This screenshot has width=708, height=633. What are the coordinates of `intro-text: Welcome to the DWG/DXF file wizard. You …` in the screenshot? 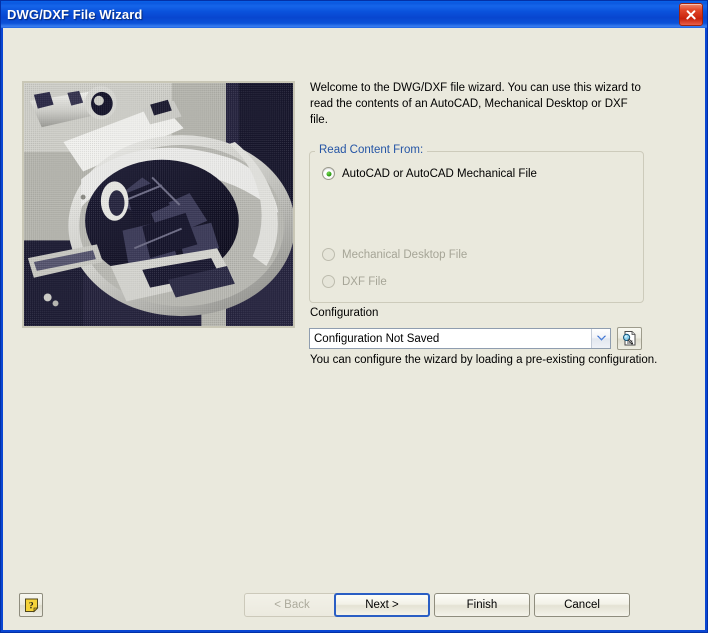 It's located at (475, 104).